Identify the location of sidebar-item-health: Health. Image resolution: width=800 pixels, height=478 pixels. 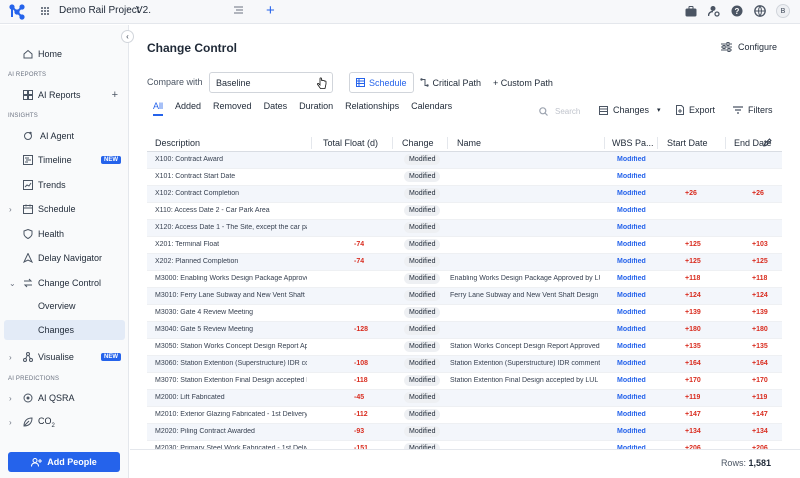
(64, 234).